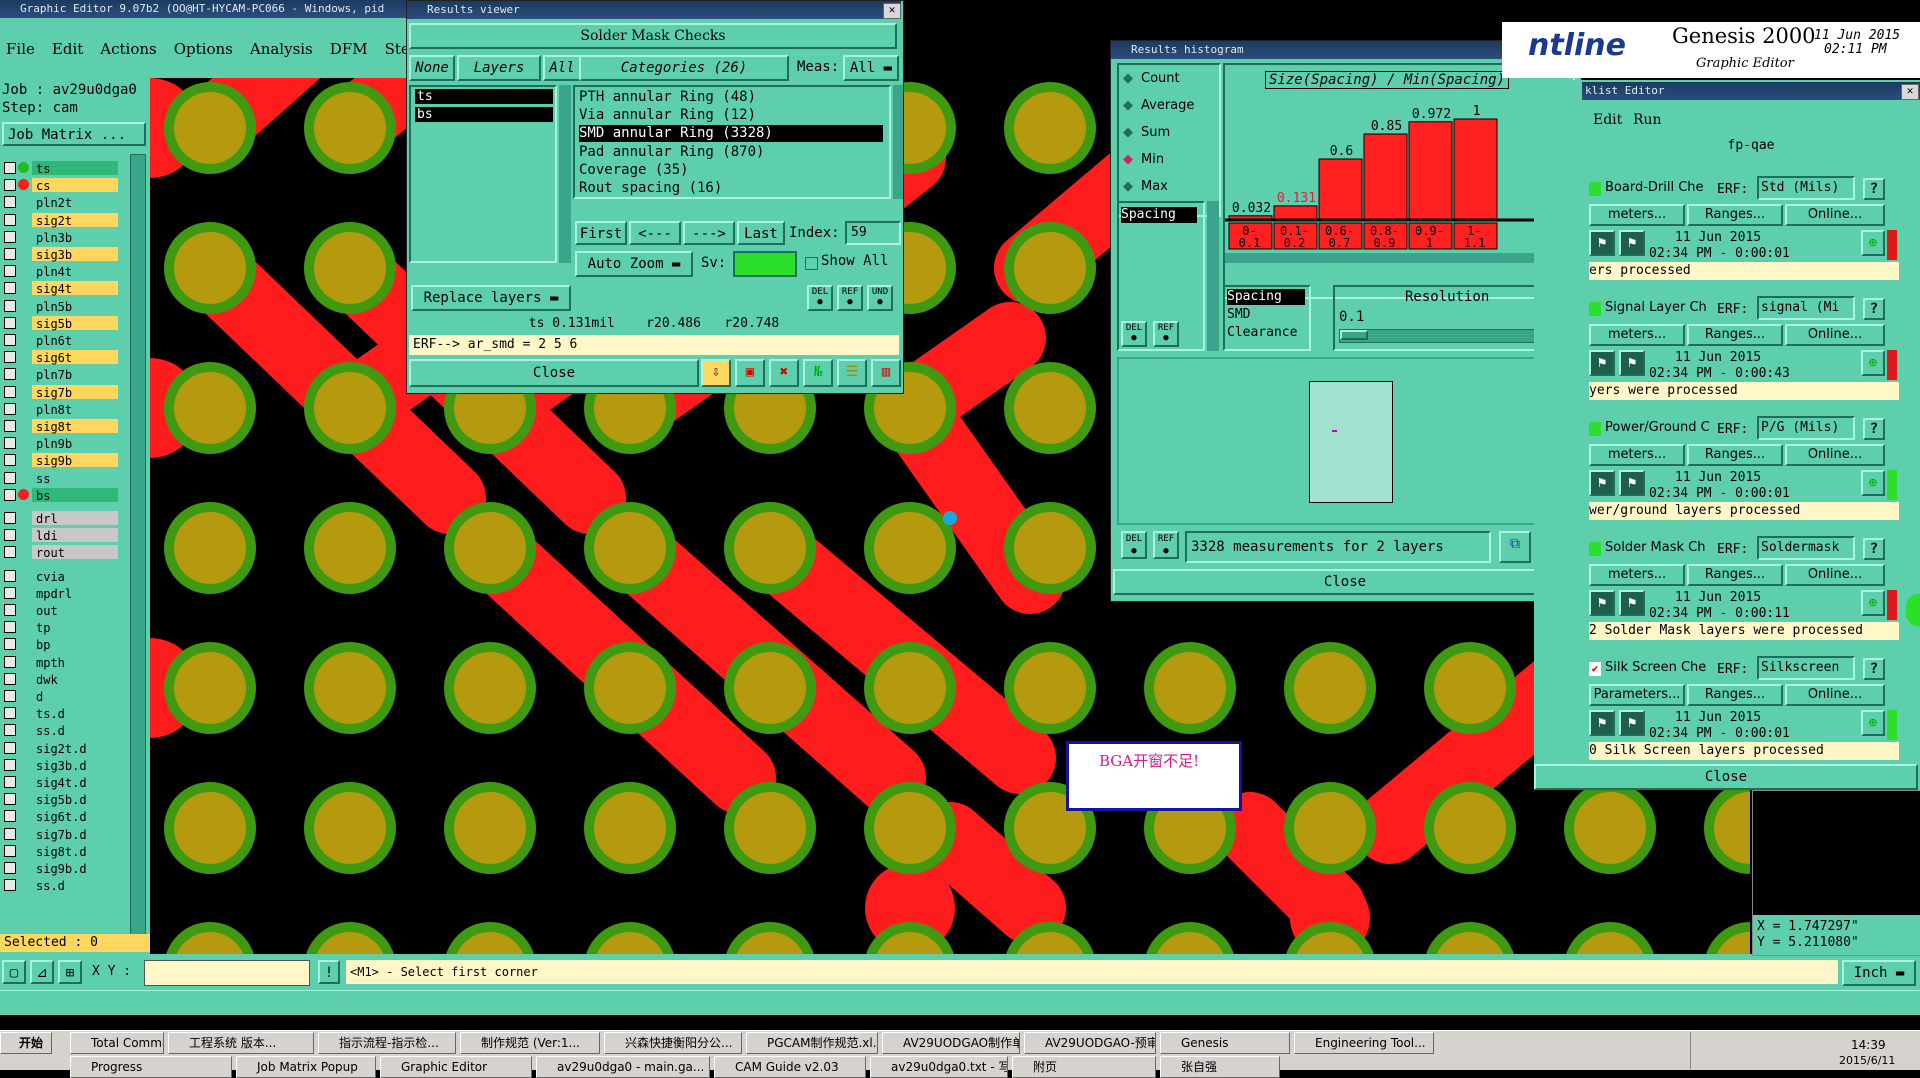 Image resolution: width=1920 pixels, height=1078 pixels. Describe the element at coordinates (61, 168) in the screenshot. I see `layer-row: ts` at that location.